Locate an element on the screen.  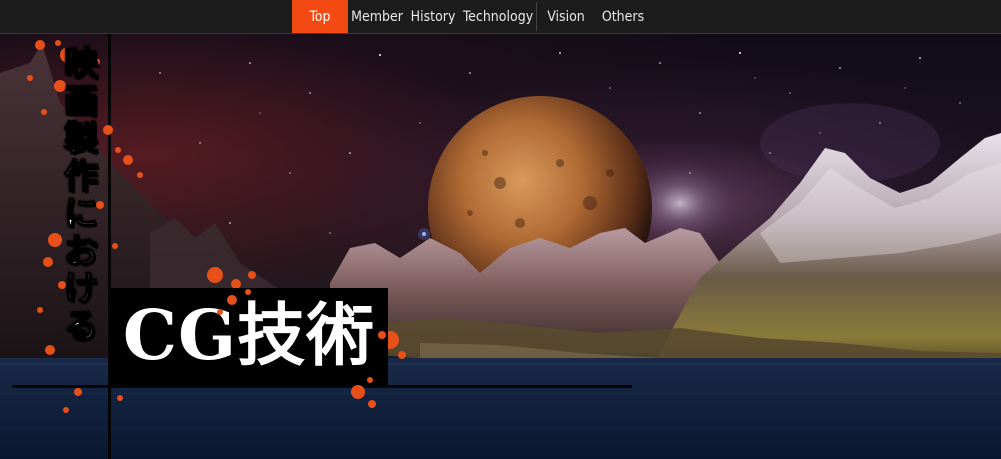
nav-item-top: Top is located at coordinates (320, 16).